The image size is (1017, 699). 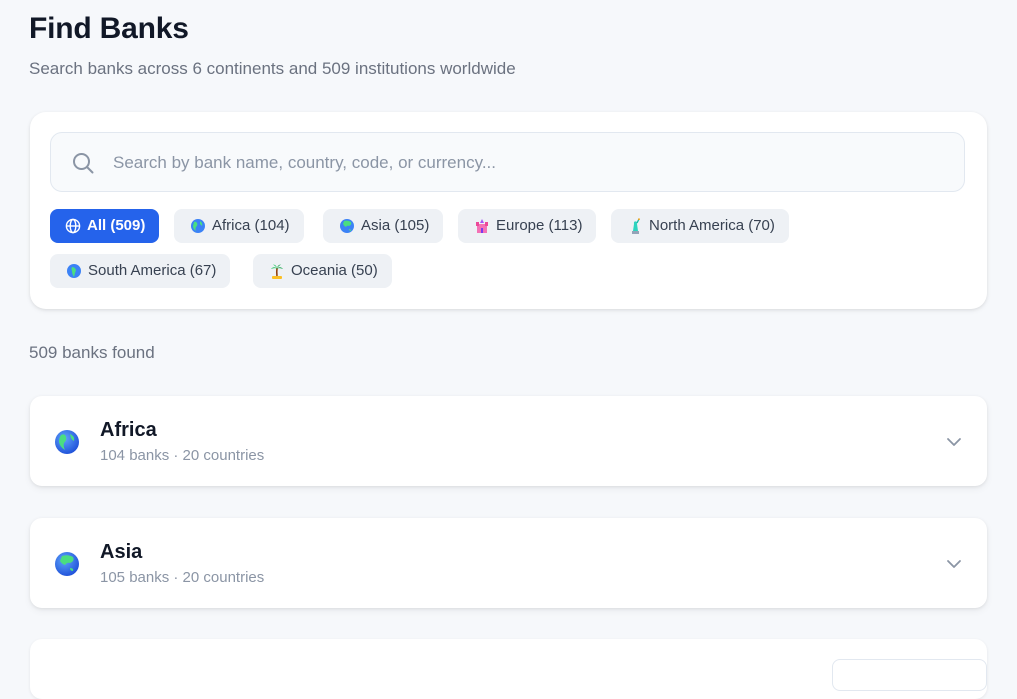 I want to click on filter-chip-label: Europe (113), so click(x=539, y=225).